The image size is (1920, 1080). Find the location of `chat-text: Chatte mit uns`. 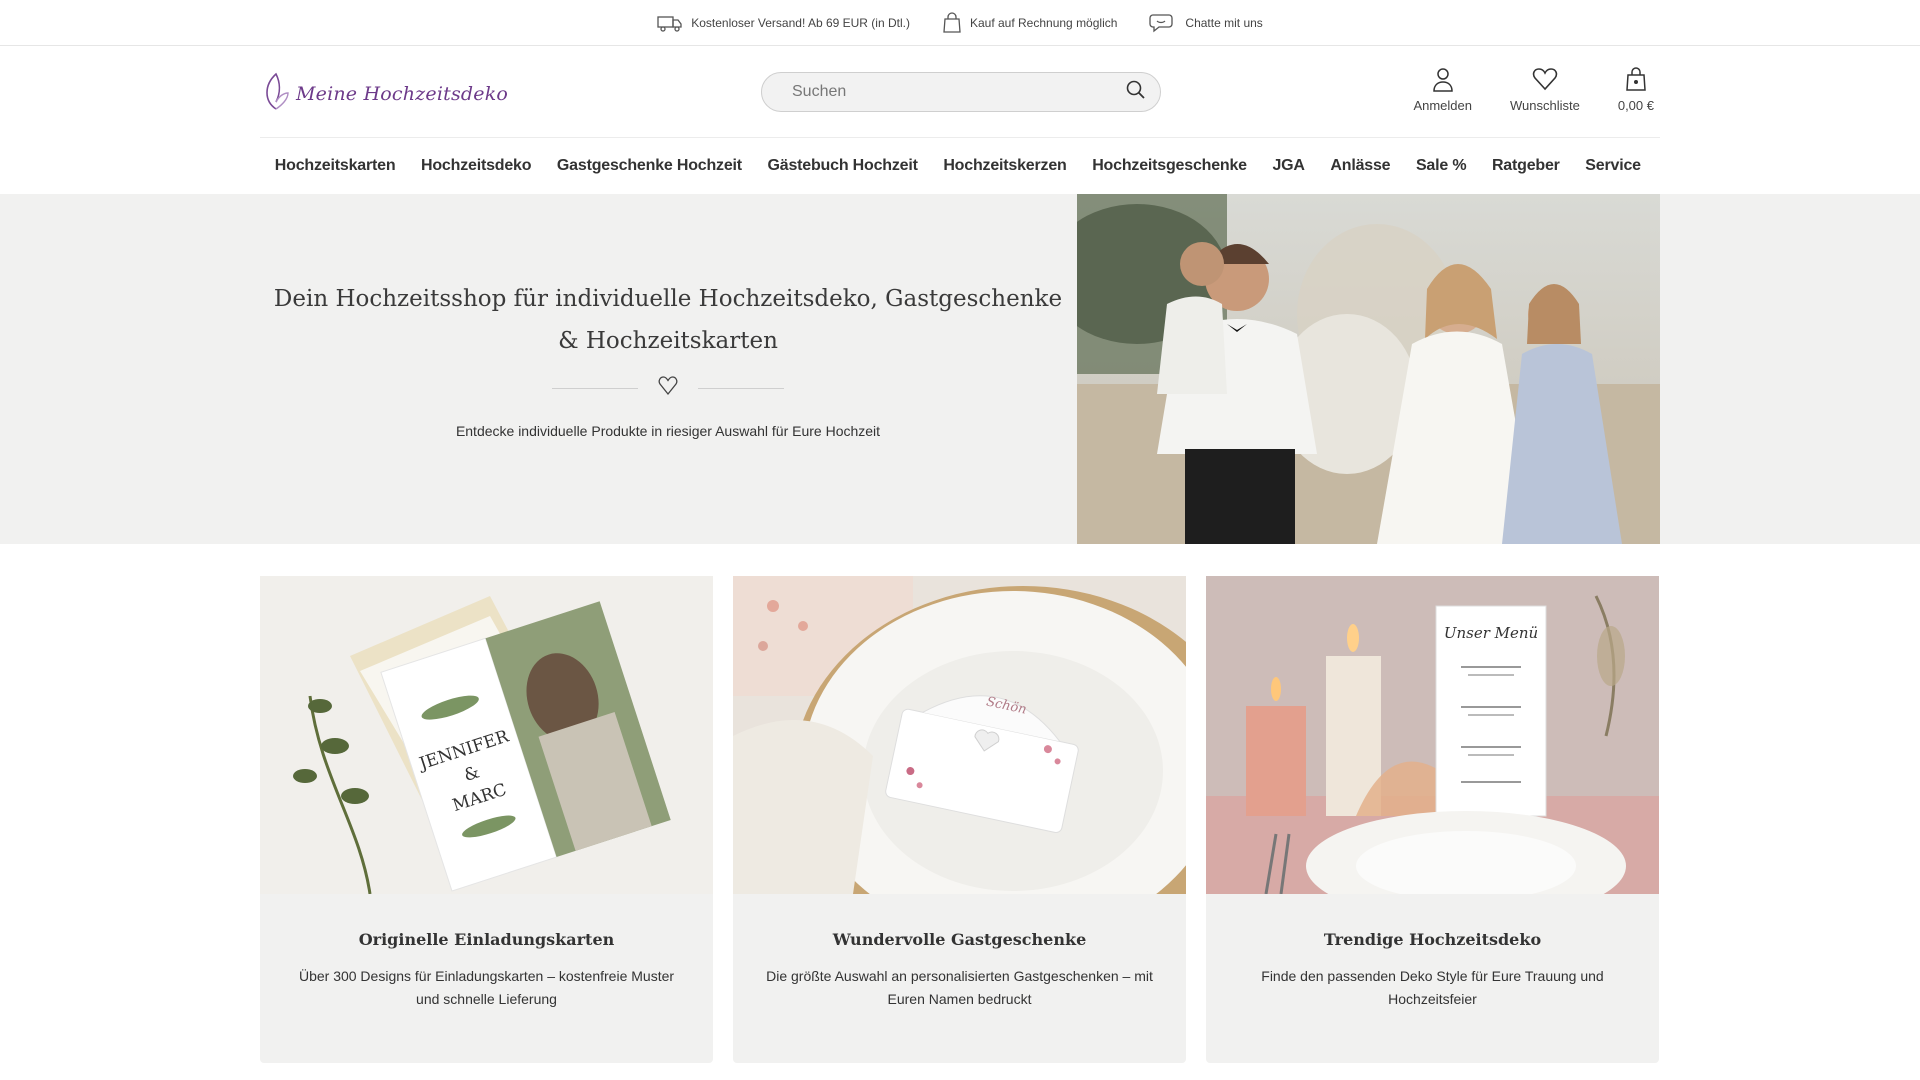

chat-text: Chatte mit uns is located at coordinates (1224, 22).